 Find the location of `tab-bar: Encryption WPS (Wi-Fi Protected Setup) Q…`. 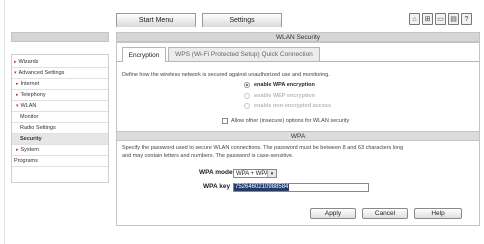

tab-bar: Encryption WPS (Wi-Fi Protected Setup) Q… is located at coordinates (298, 52).